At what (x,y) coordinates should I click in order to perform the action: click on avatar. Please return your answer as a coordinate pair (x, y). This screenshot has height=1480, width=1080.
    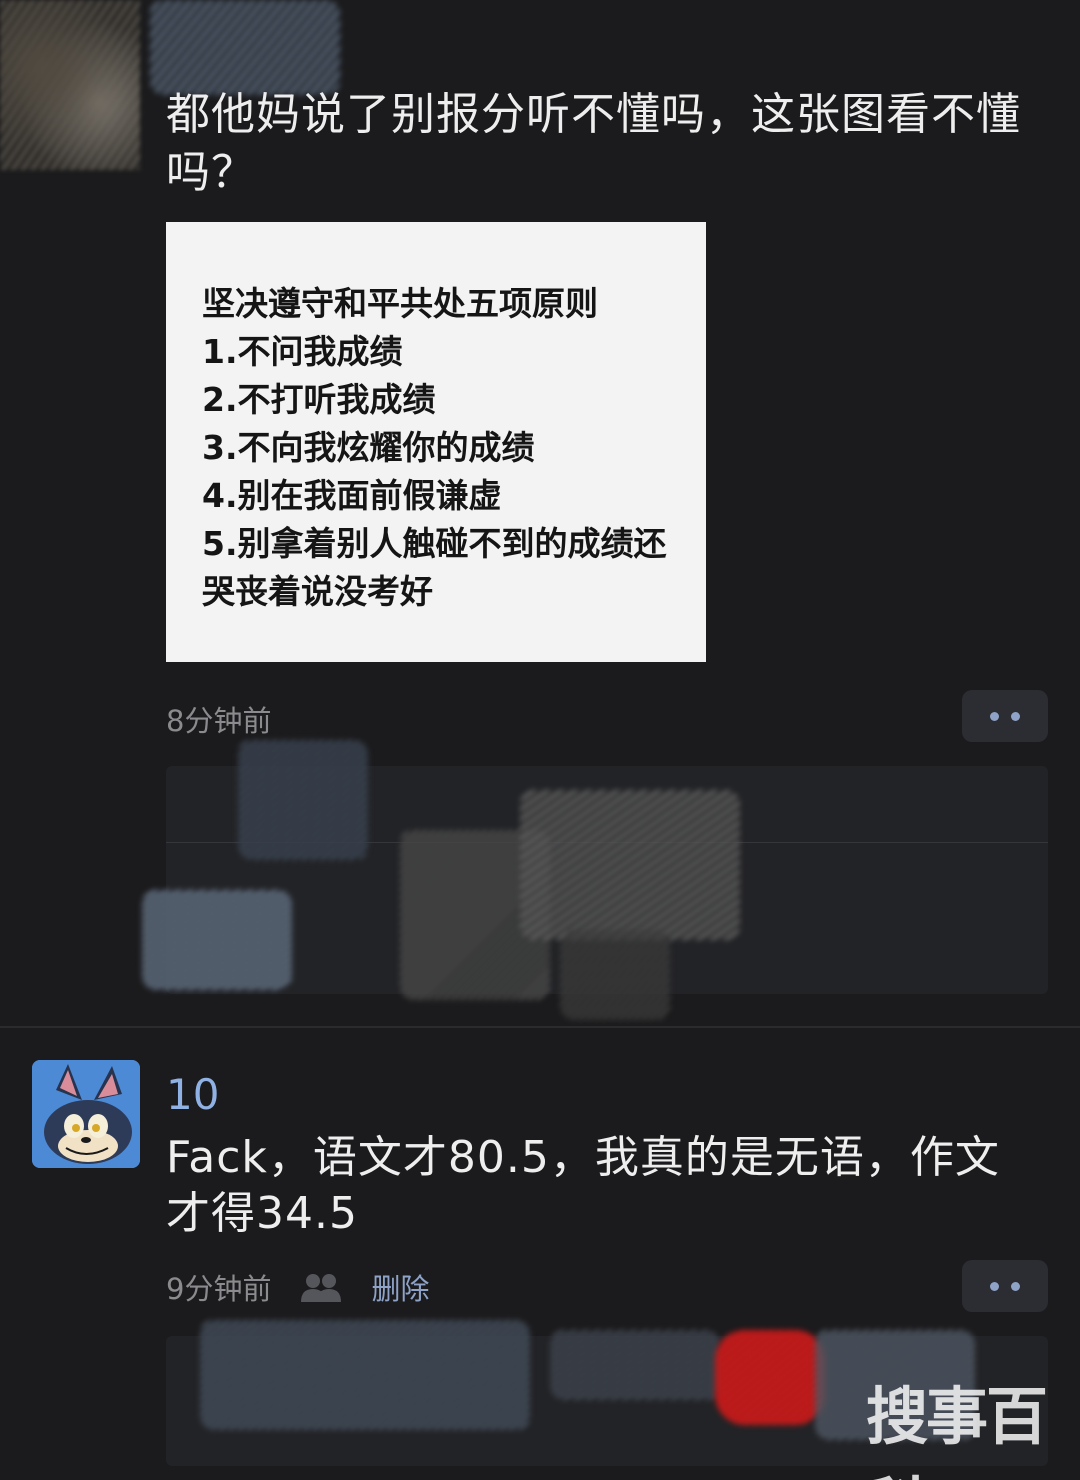
    Looking at the image, I should click on (86, 1114).